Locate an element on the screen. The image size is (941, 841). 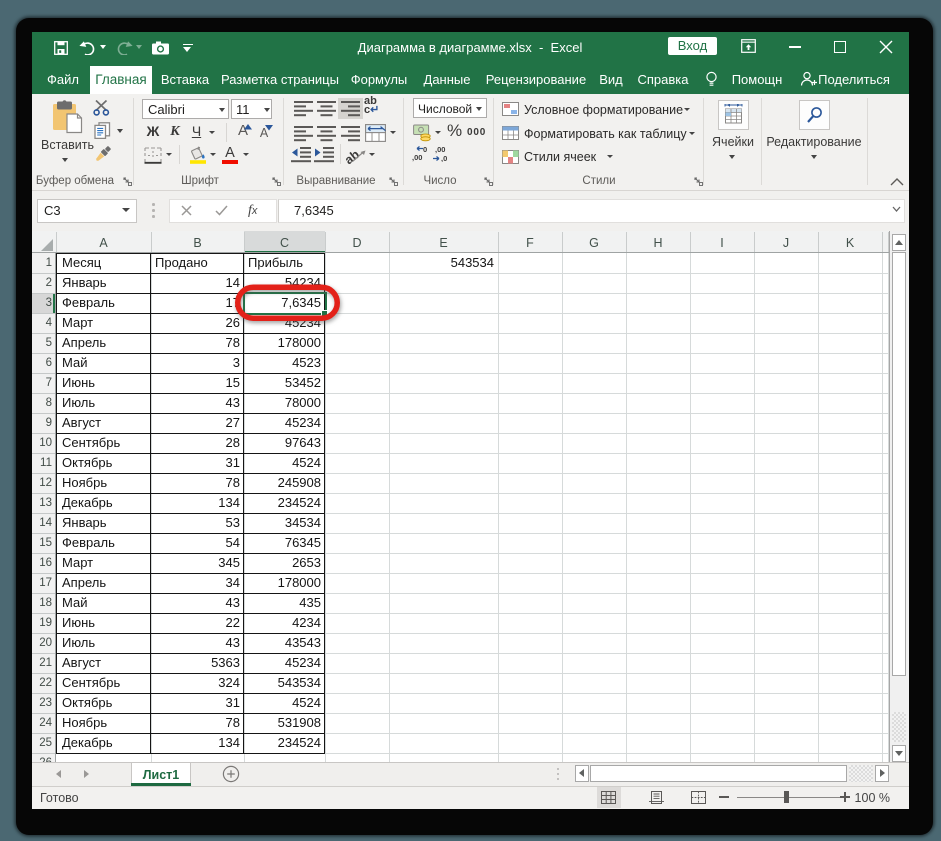
svg-text: 0 is located at coordinates (425, 149).